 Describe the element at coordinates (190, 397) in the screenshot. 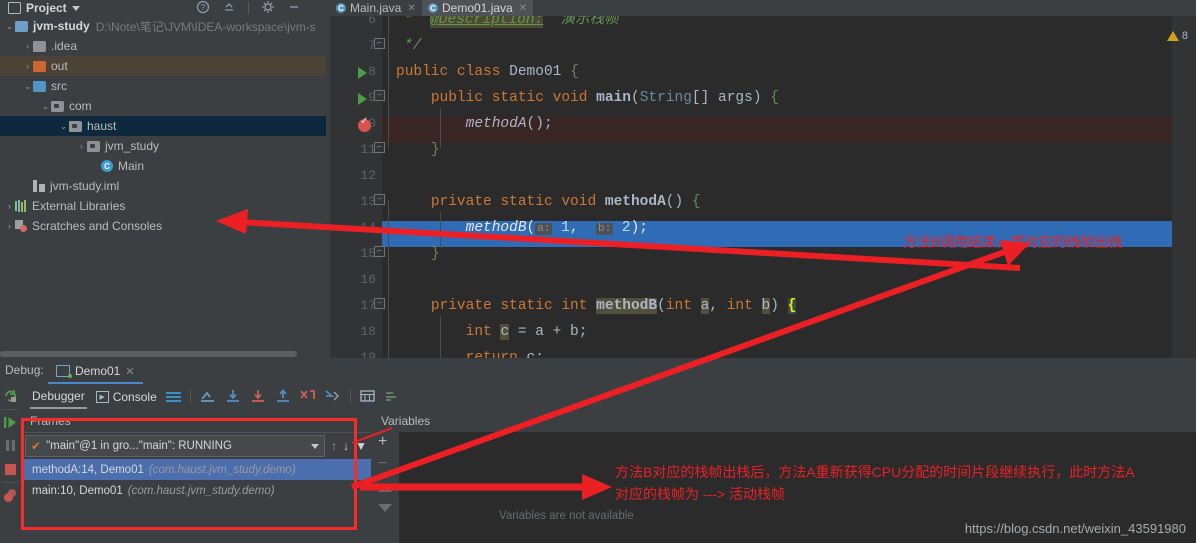

I see `toolbar-divider` at that location.